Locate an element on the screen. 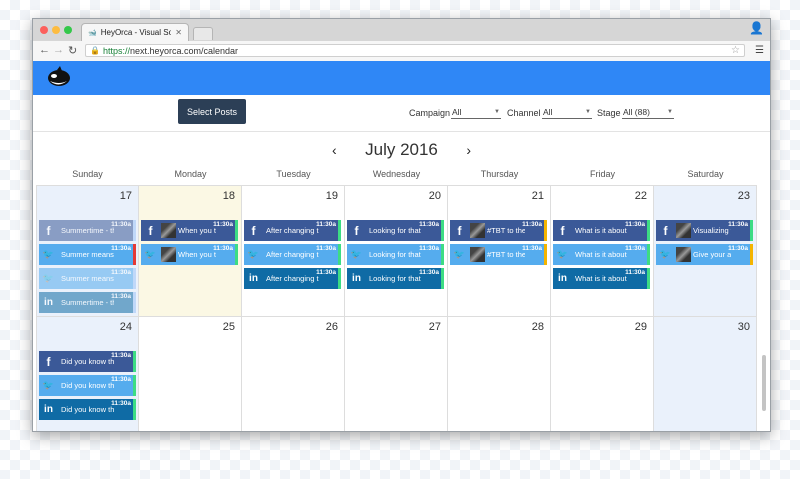 Image resolution: width=800 pixels, height=479 pixels. post-card: 🐦 Did you know th...11:30a is located at coordinates (87, 385).